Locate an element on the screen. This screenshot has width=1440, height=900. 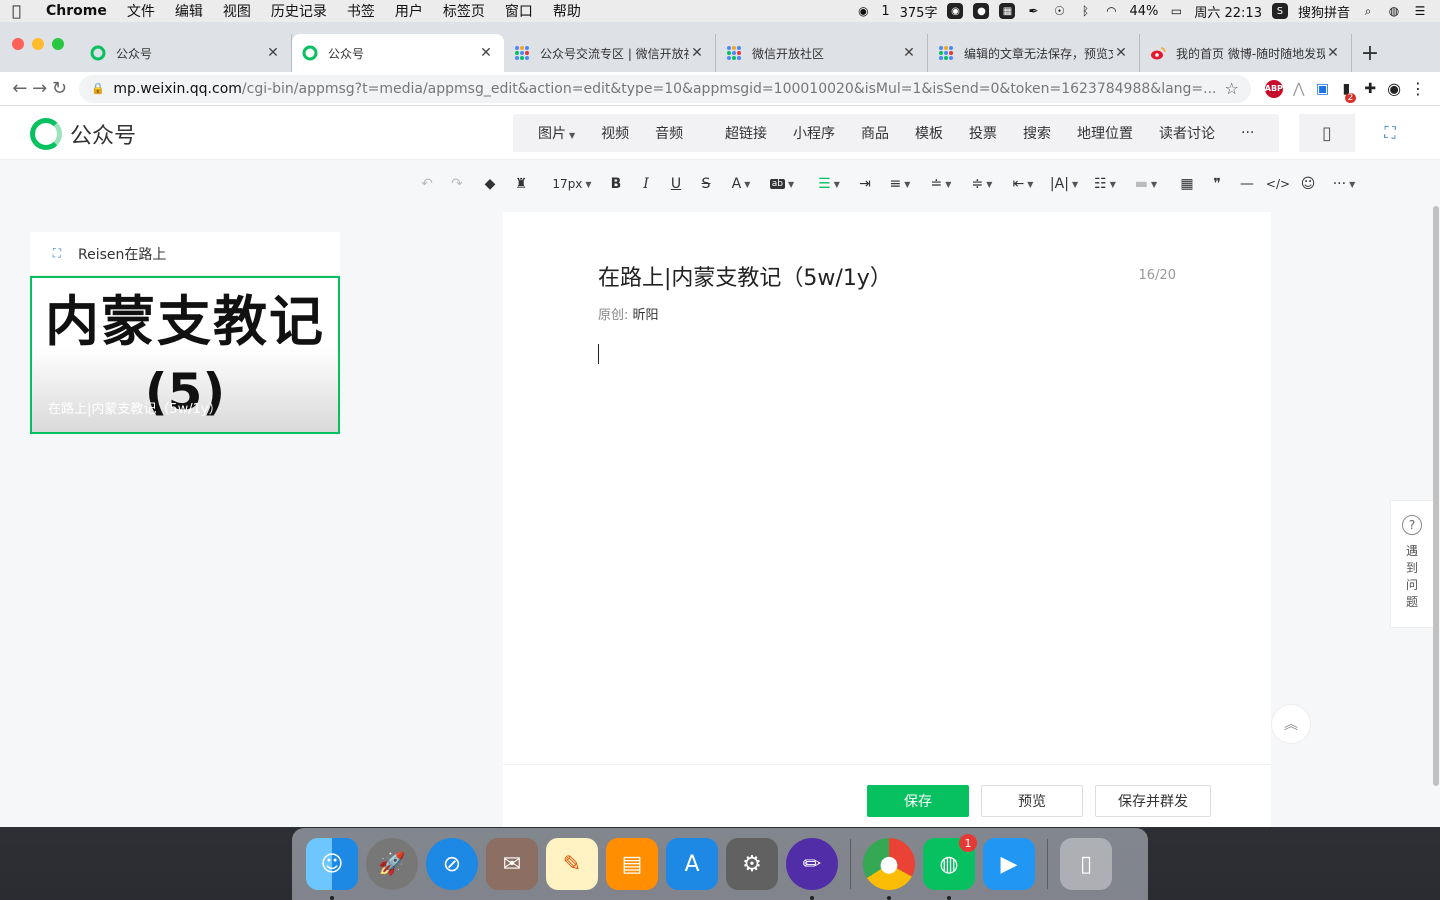
books-icon: ▤ is located at coordinates (632, 864).